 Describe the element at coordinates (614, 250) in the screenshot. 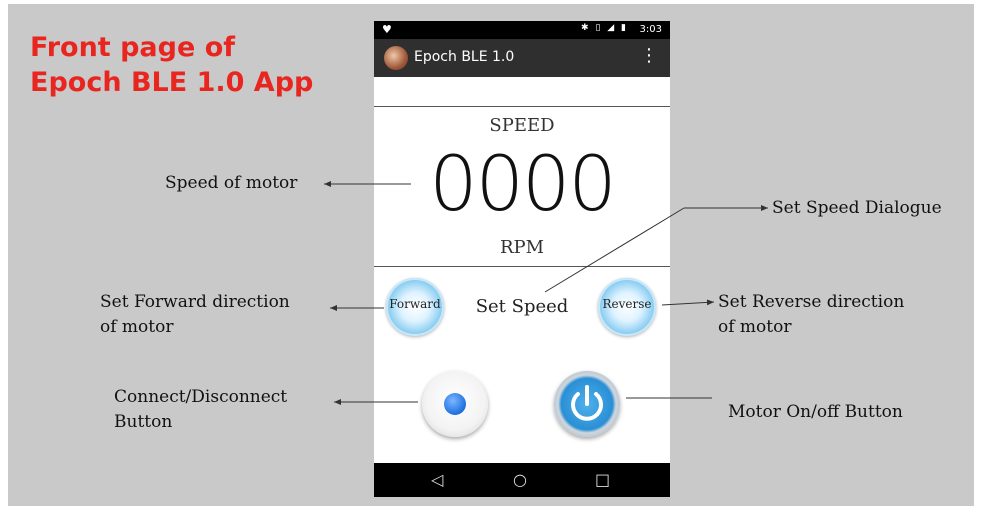

I see `arrow-set-speed` at that location.